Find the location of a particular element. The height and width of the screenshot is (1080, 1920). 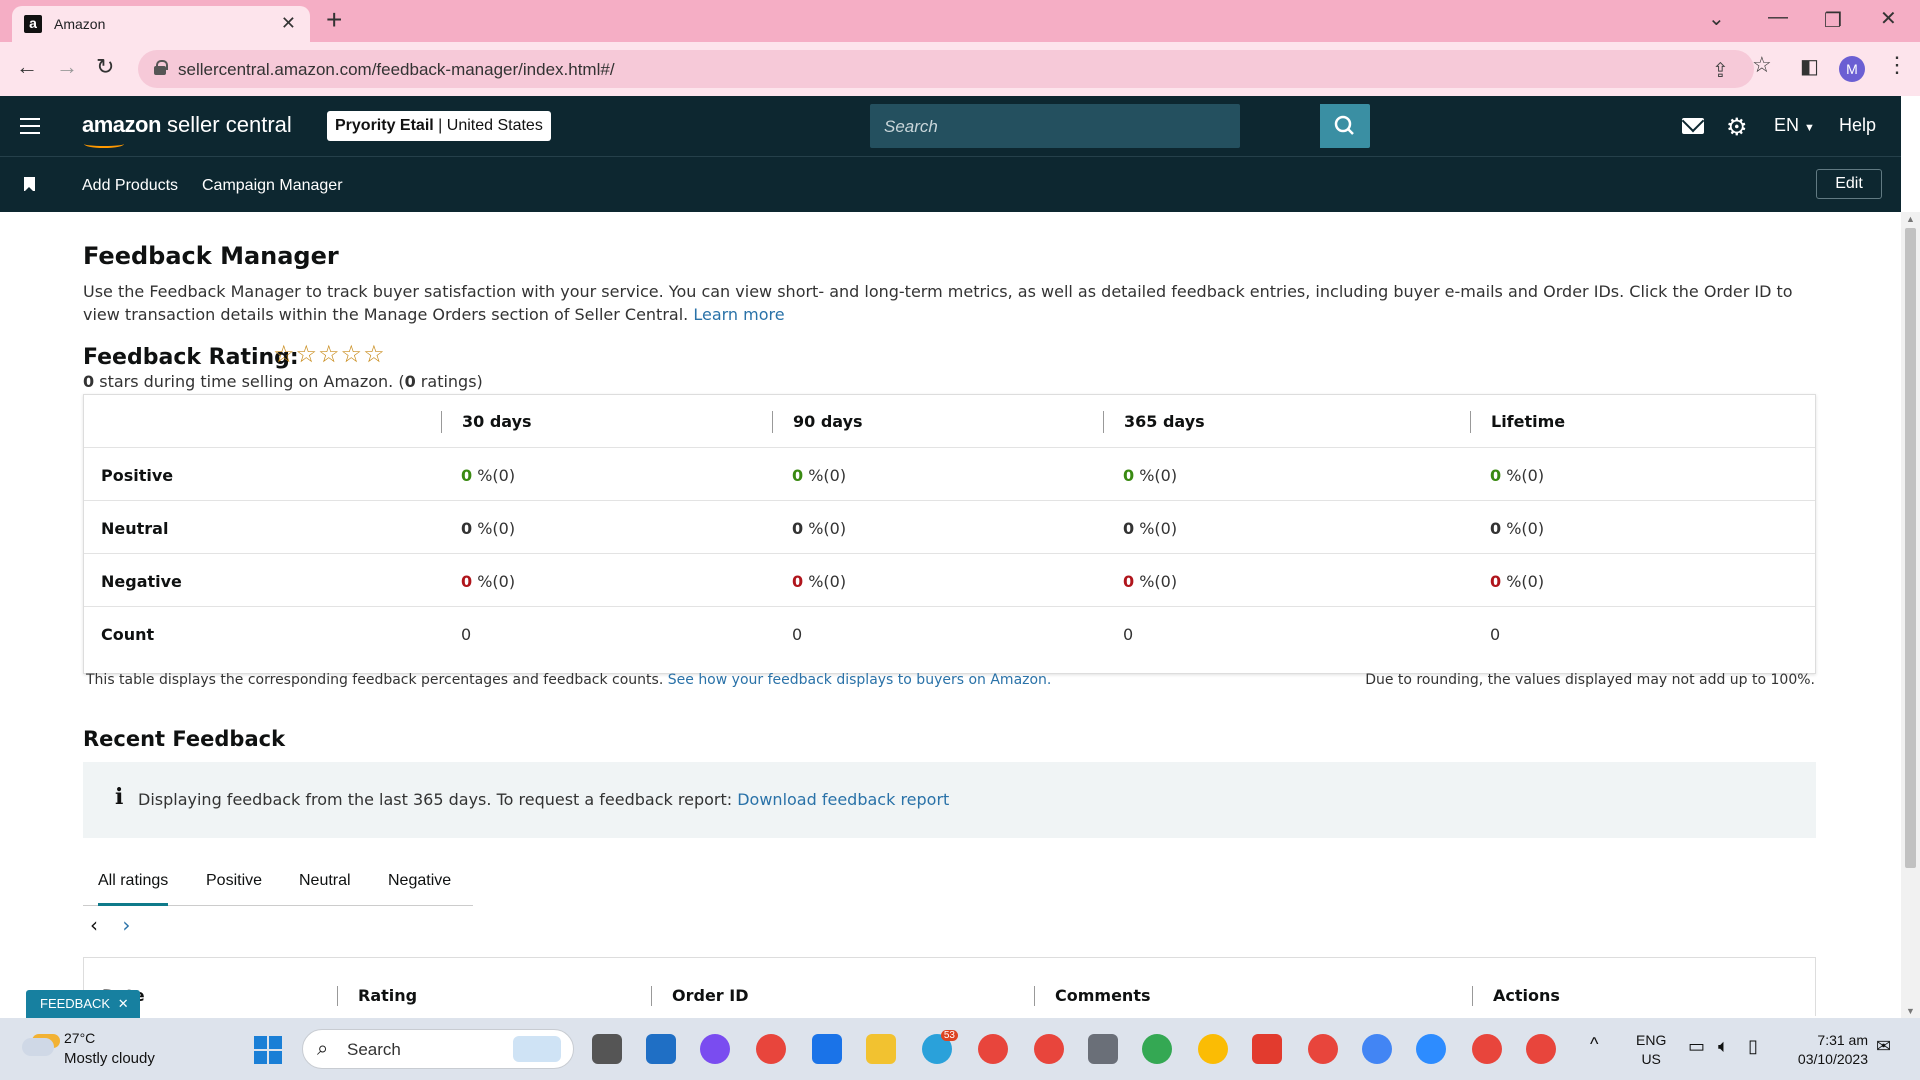

nav-link-add-products: Add Products is located at coordinates (130, 186).